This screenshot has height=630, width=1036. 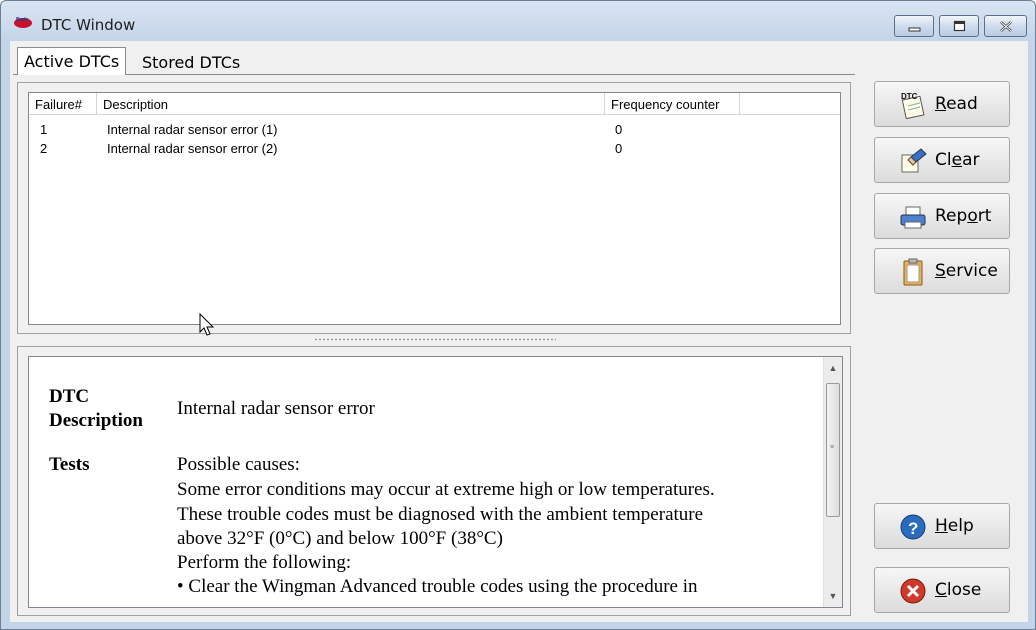 What do you see at coordinates (833, 368) in the screenshot?
I see `scroll-up-arrow-icon: ▲` at bounding box center [833, 368].